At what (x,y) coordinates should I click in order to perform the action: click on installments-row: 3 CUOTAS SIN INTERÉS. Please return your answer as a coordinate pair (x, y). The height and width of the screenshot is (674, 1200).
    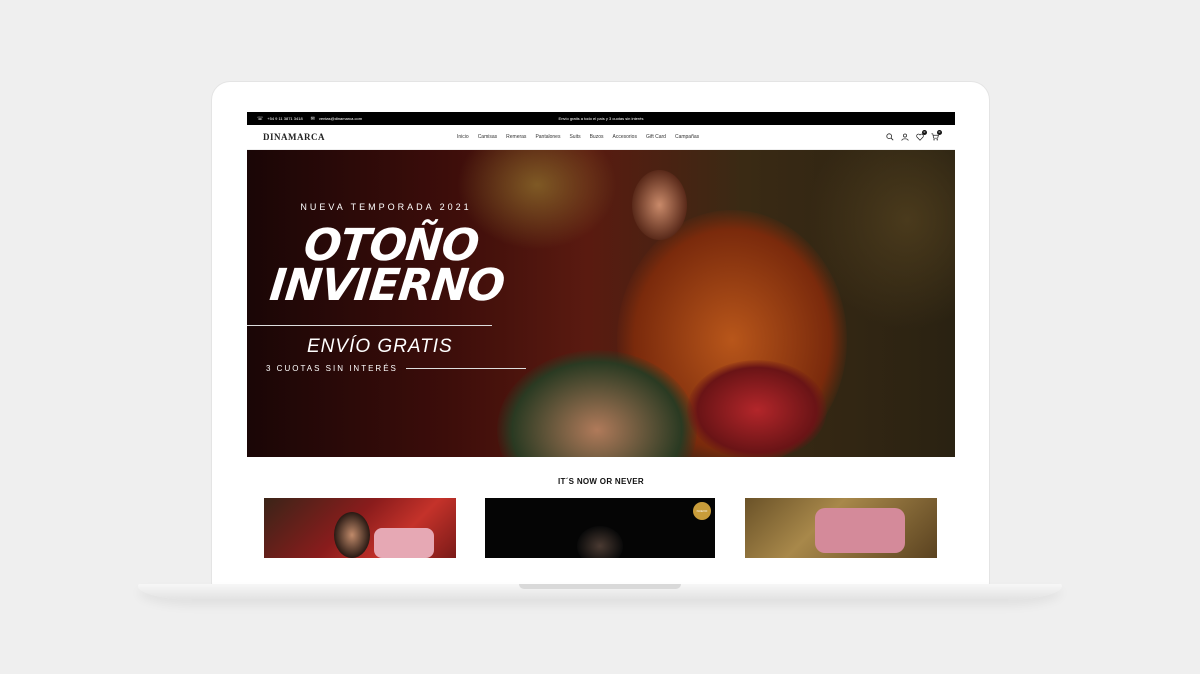
    Looking at the image, I should click on (396, 368).